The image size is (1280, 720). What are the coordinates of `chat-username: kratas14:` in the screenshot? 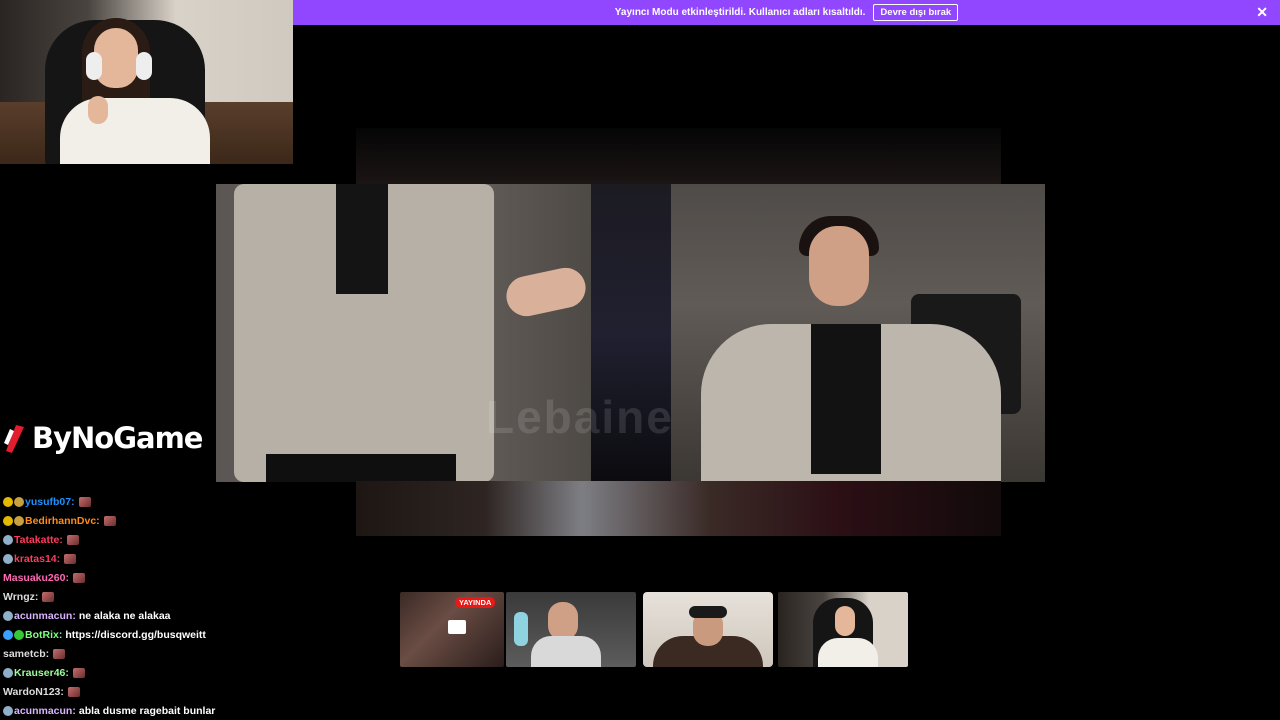 It's located at (37, 558).